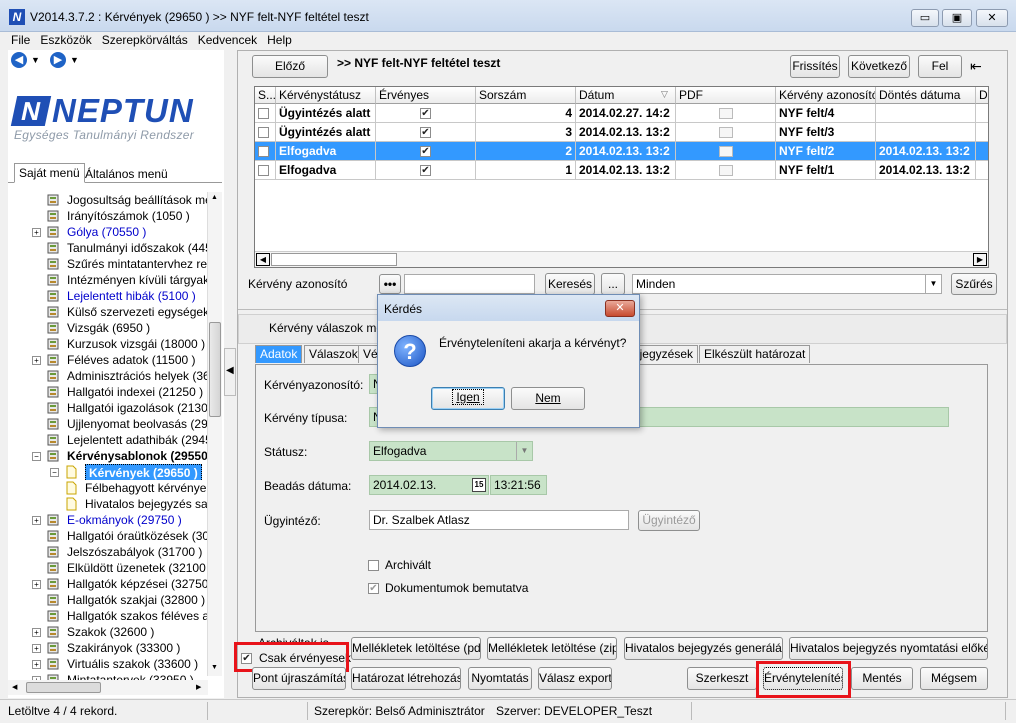 This screenshot has width=1016, height=723. Describe the element at coordinates (570, 284) in the screenshot. I see `search-button: Keresés` at that location.